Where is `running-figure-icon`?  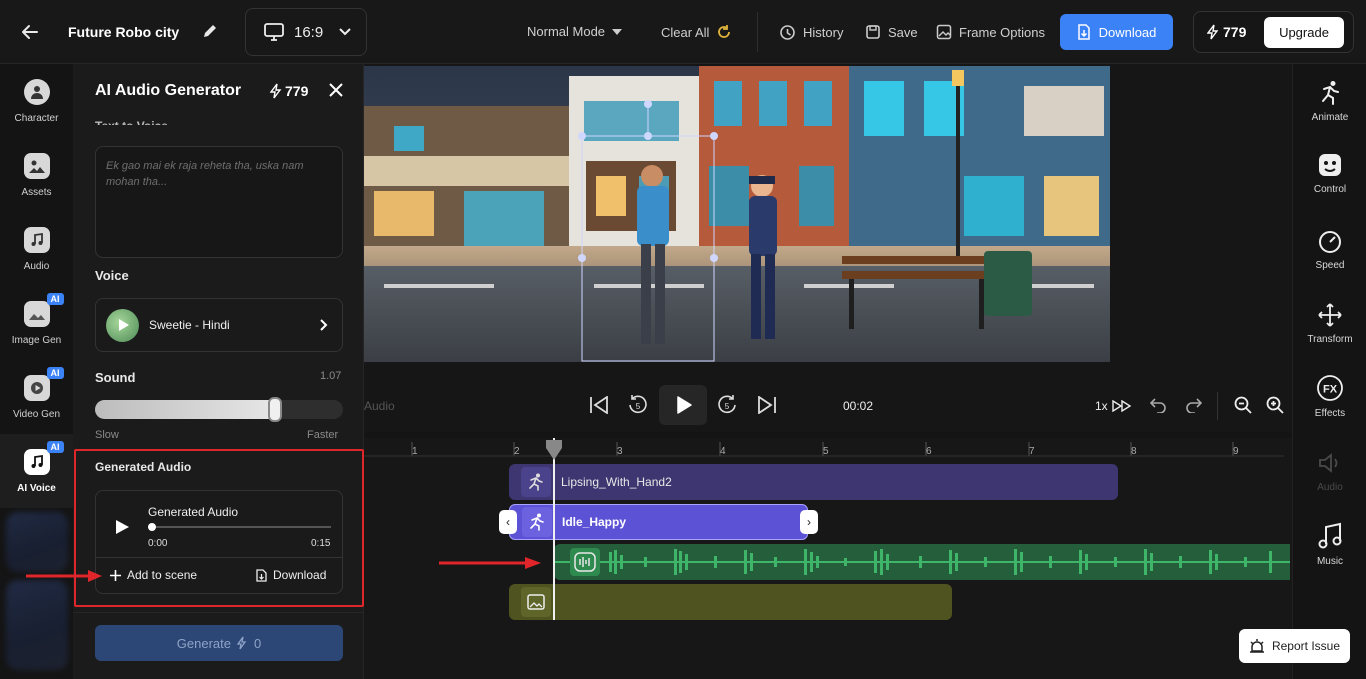 running-figure-icon is located at coordinates (537, 522).